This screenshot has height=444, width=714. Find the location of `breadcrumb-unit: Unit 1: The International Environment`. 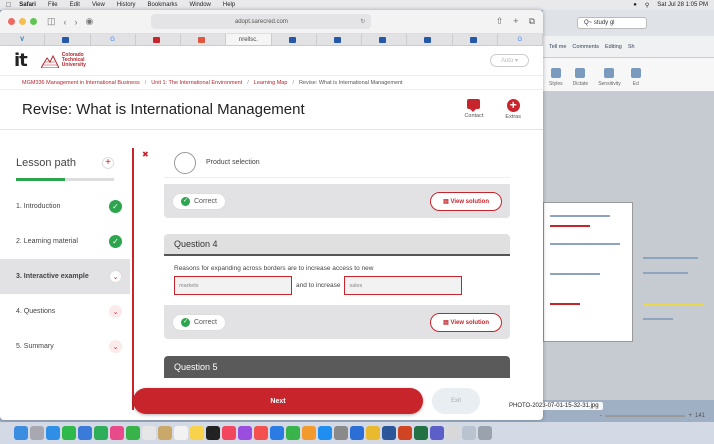

breadcrumb-unit: Unit 1: The International Environment is located at coordinates (196, 83).